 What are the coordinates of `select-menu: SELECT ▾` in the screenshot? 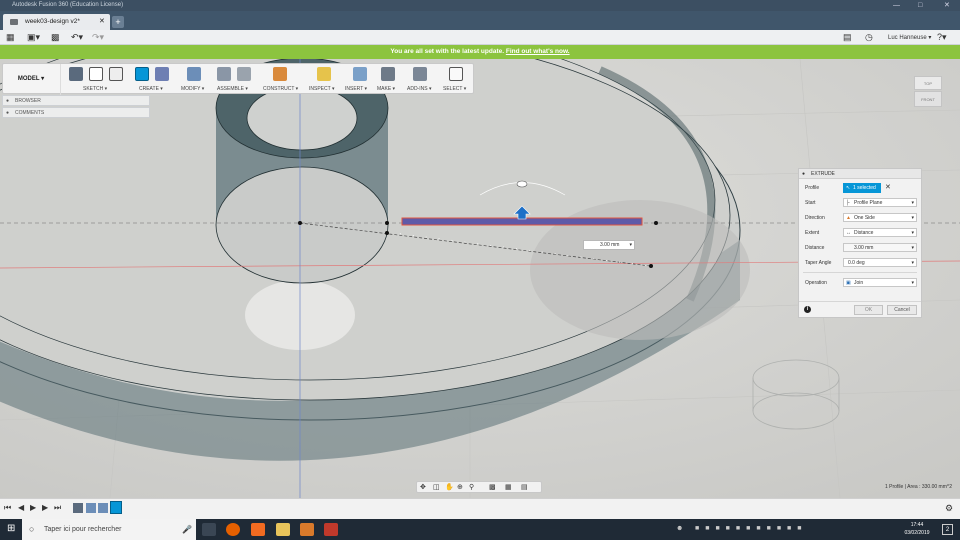 It's located at (454, 89).